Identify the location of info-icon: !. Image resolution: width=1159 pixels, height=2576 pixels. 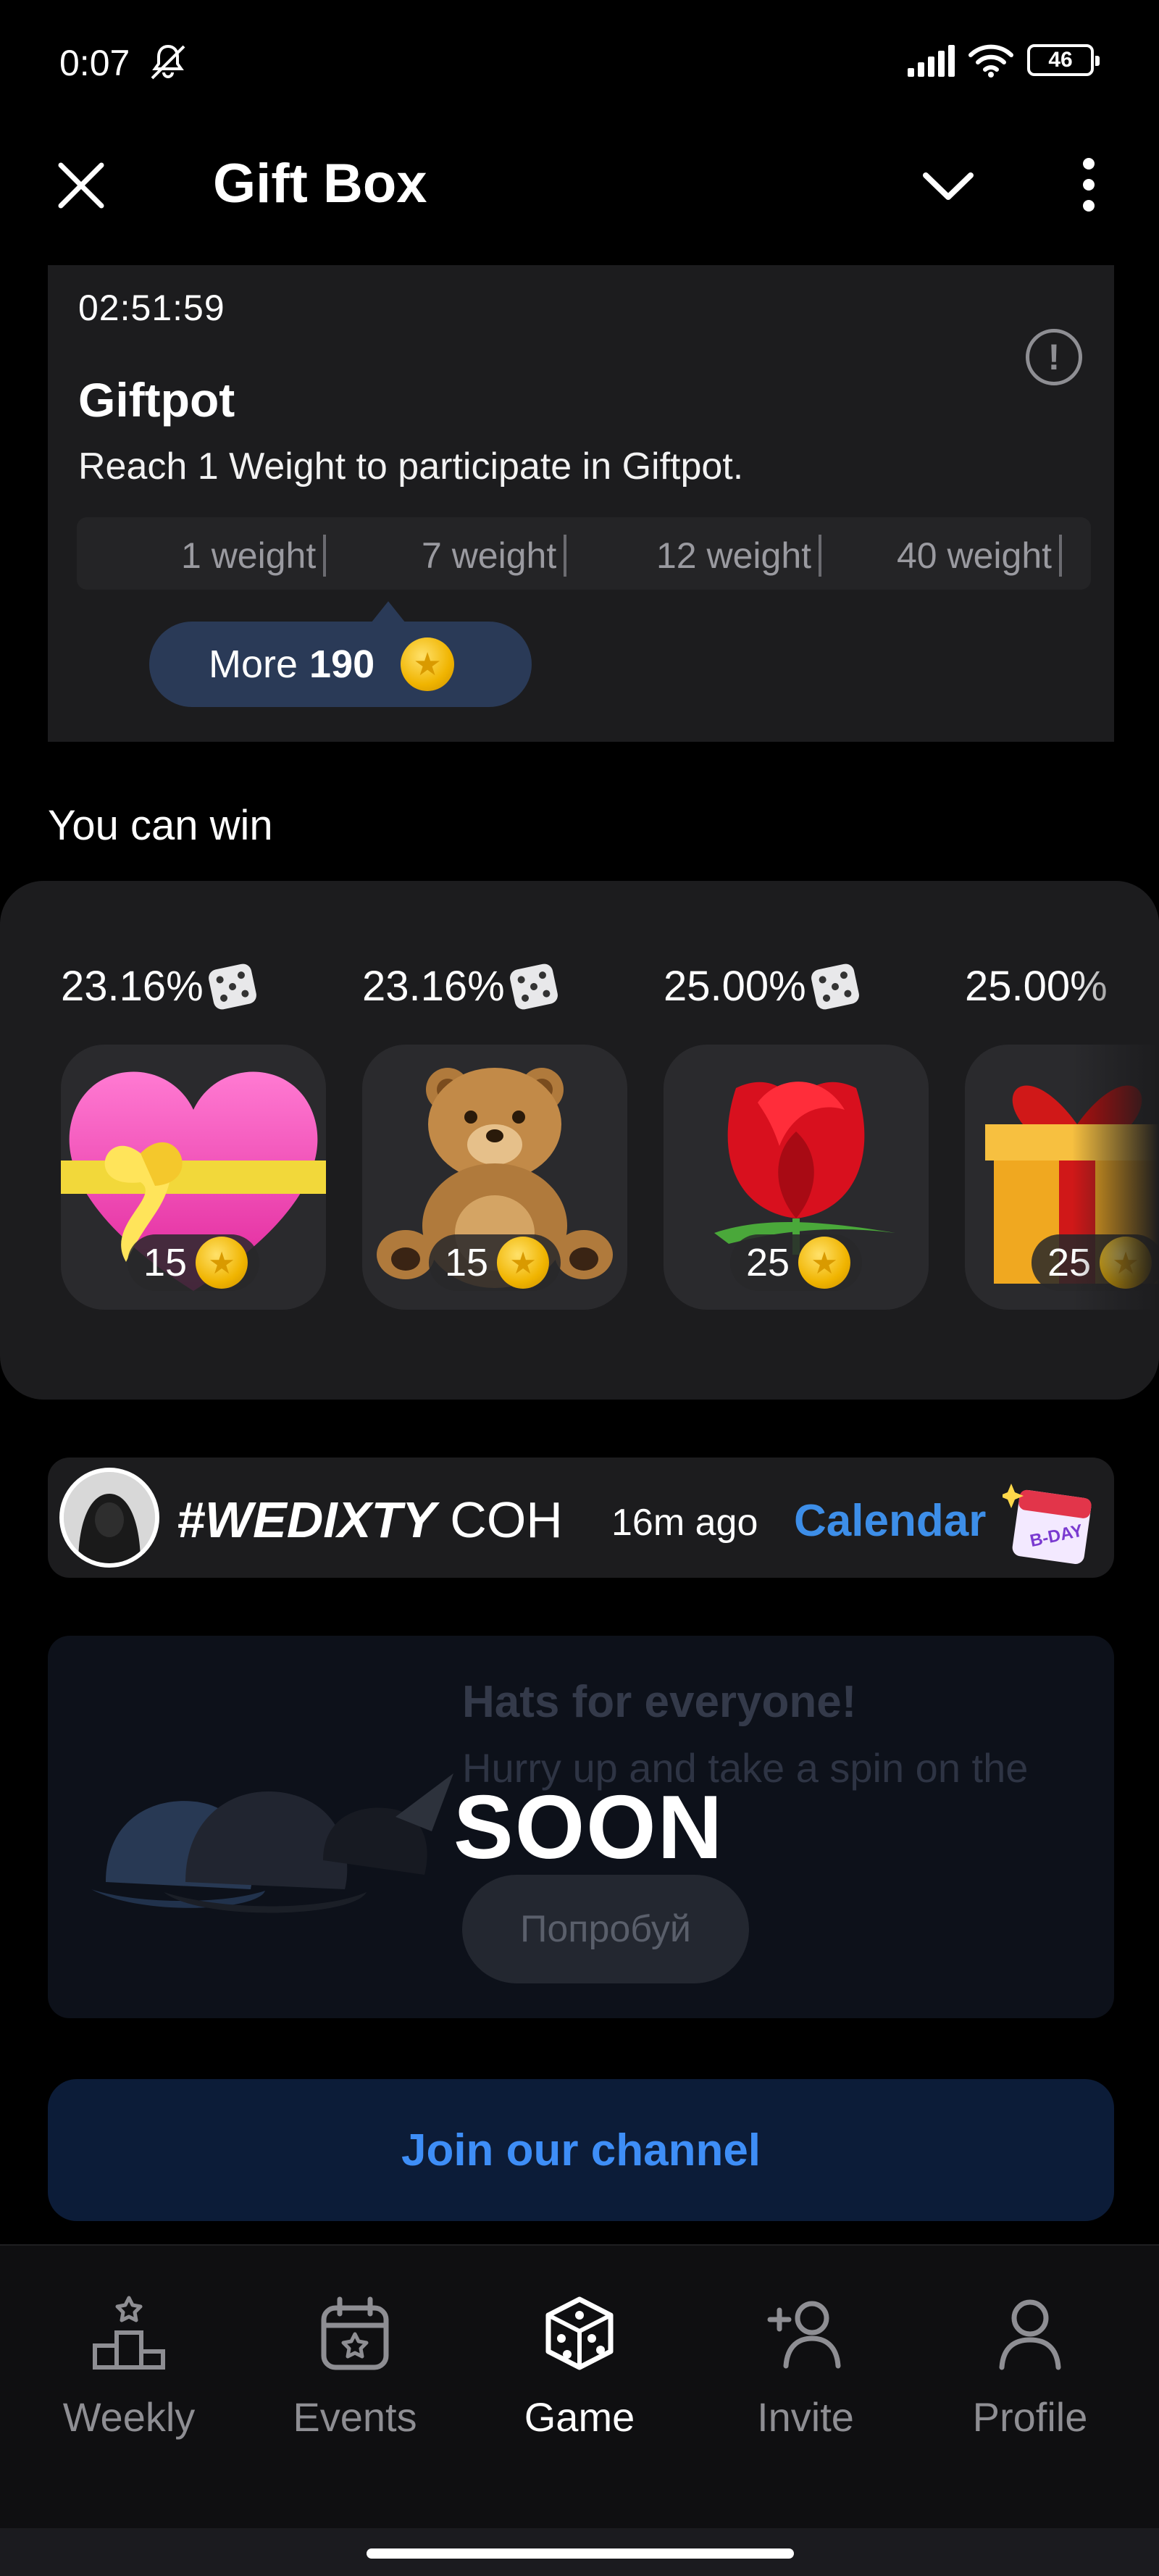
(1054, 357).